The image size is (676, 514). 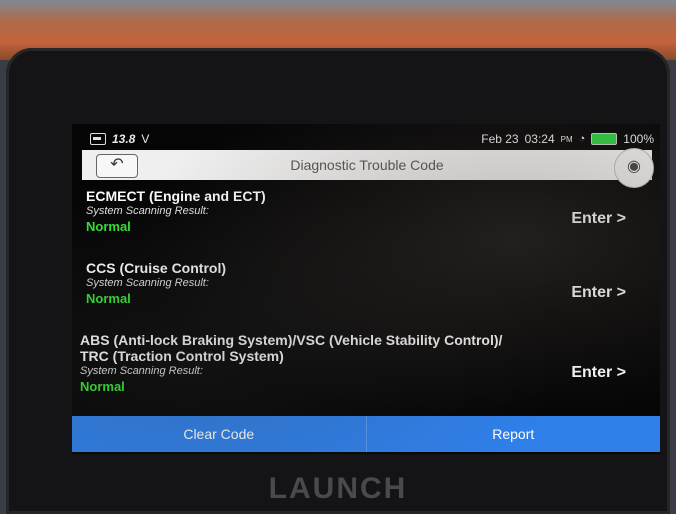 I want to click on device-brand-logo: LAUNCH, so click(x=338, y=488).